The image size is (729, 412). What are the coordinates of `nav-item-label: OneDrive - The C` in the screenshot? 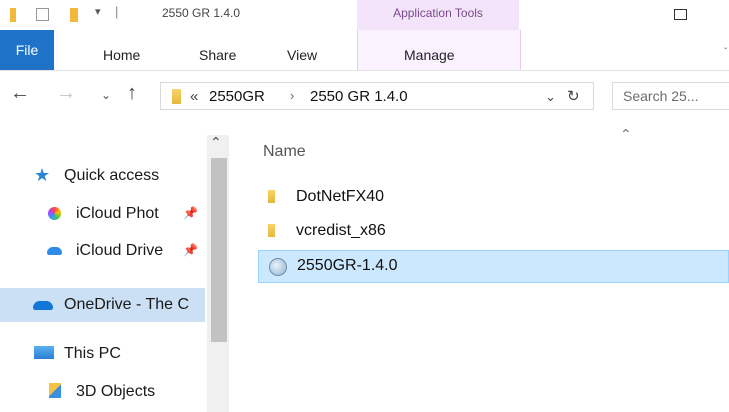 It's located at (127, 304).